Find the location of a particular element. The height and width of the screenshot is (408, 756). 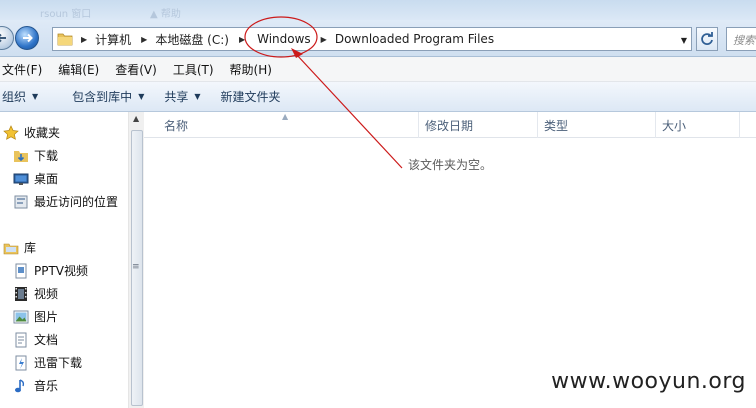

breadcrumb-downloaded-program-files: Downloaded Program Files is located at coordinates (414, 39).